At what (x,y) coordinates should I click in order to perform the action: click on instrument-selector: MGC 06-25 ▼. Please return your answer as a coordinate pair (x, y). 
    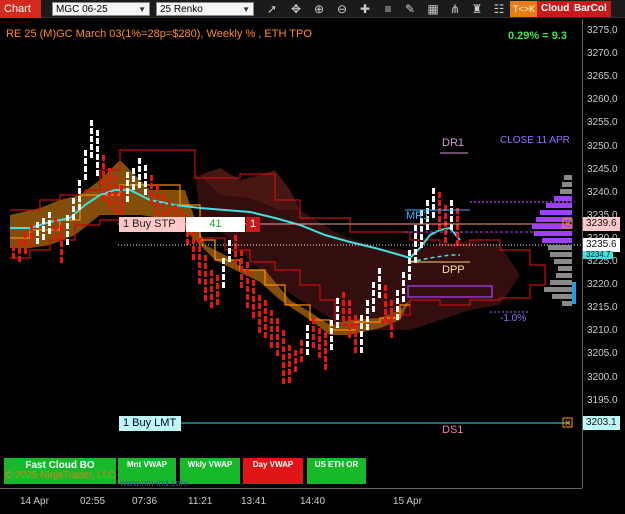
    Looking at the image, I should click on (101, 9).